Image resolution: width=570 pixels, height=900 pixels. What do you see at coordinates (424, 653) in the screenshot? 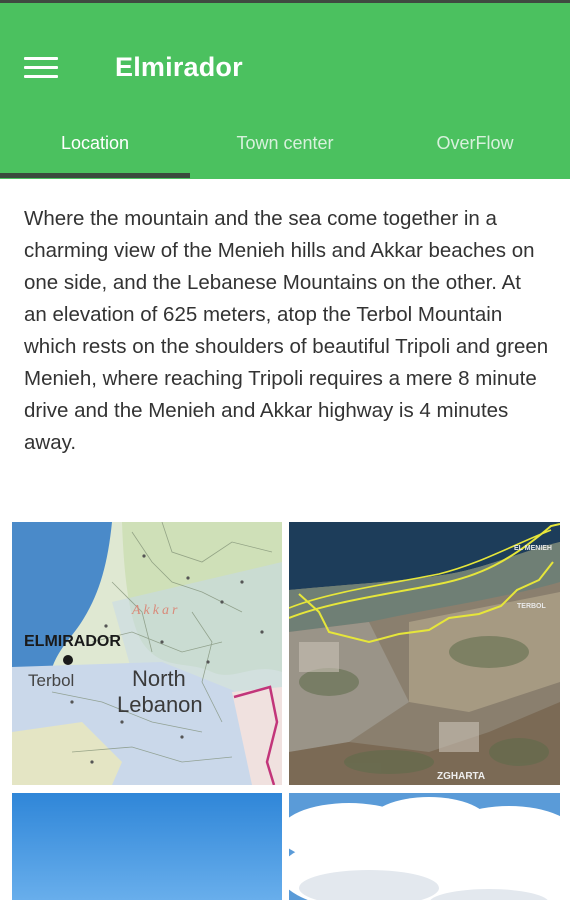
I see `satellite-image: EL MENIEH TERBOL ZGHARTA` at bounding box center [424, 653].